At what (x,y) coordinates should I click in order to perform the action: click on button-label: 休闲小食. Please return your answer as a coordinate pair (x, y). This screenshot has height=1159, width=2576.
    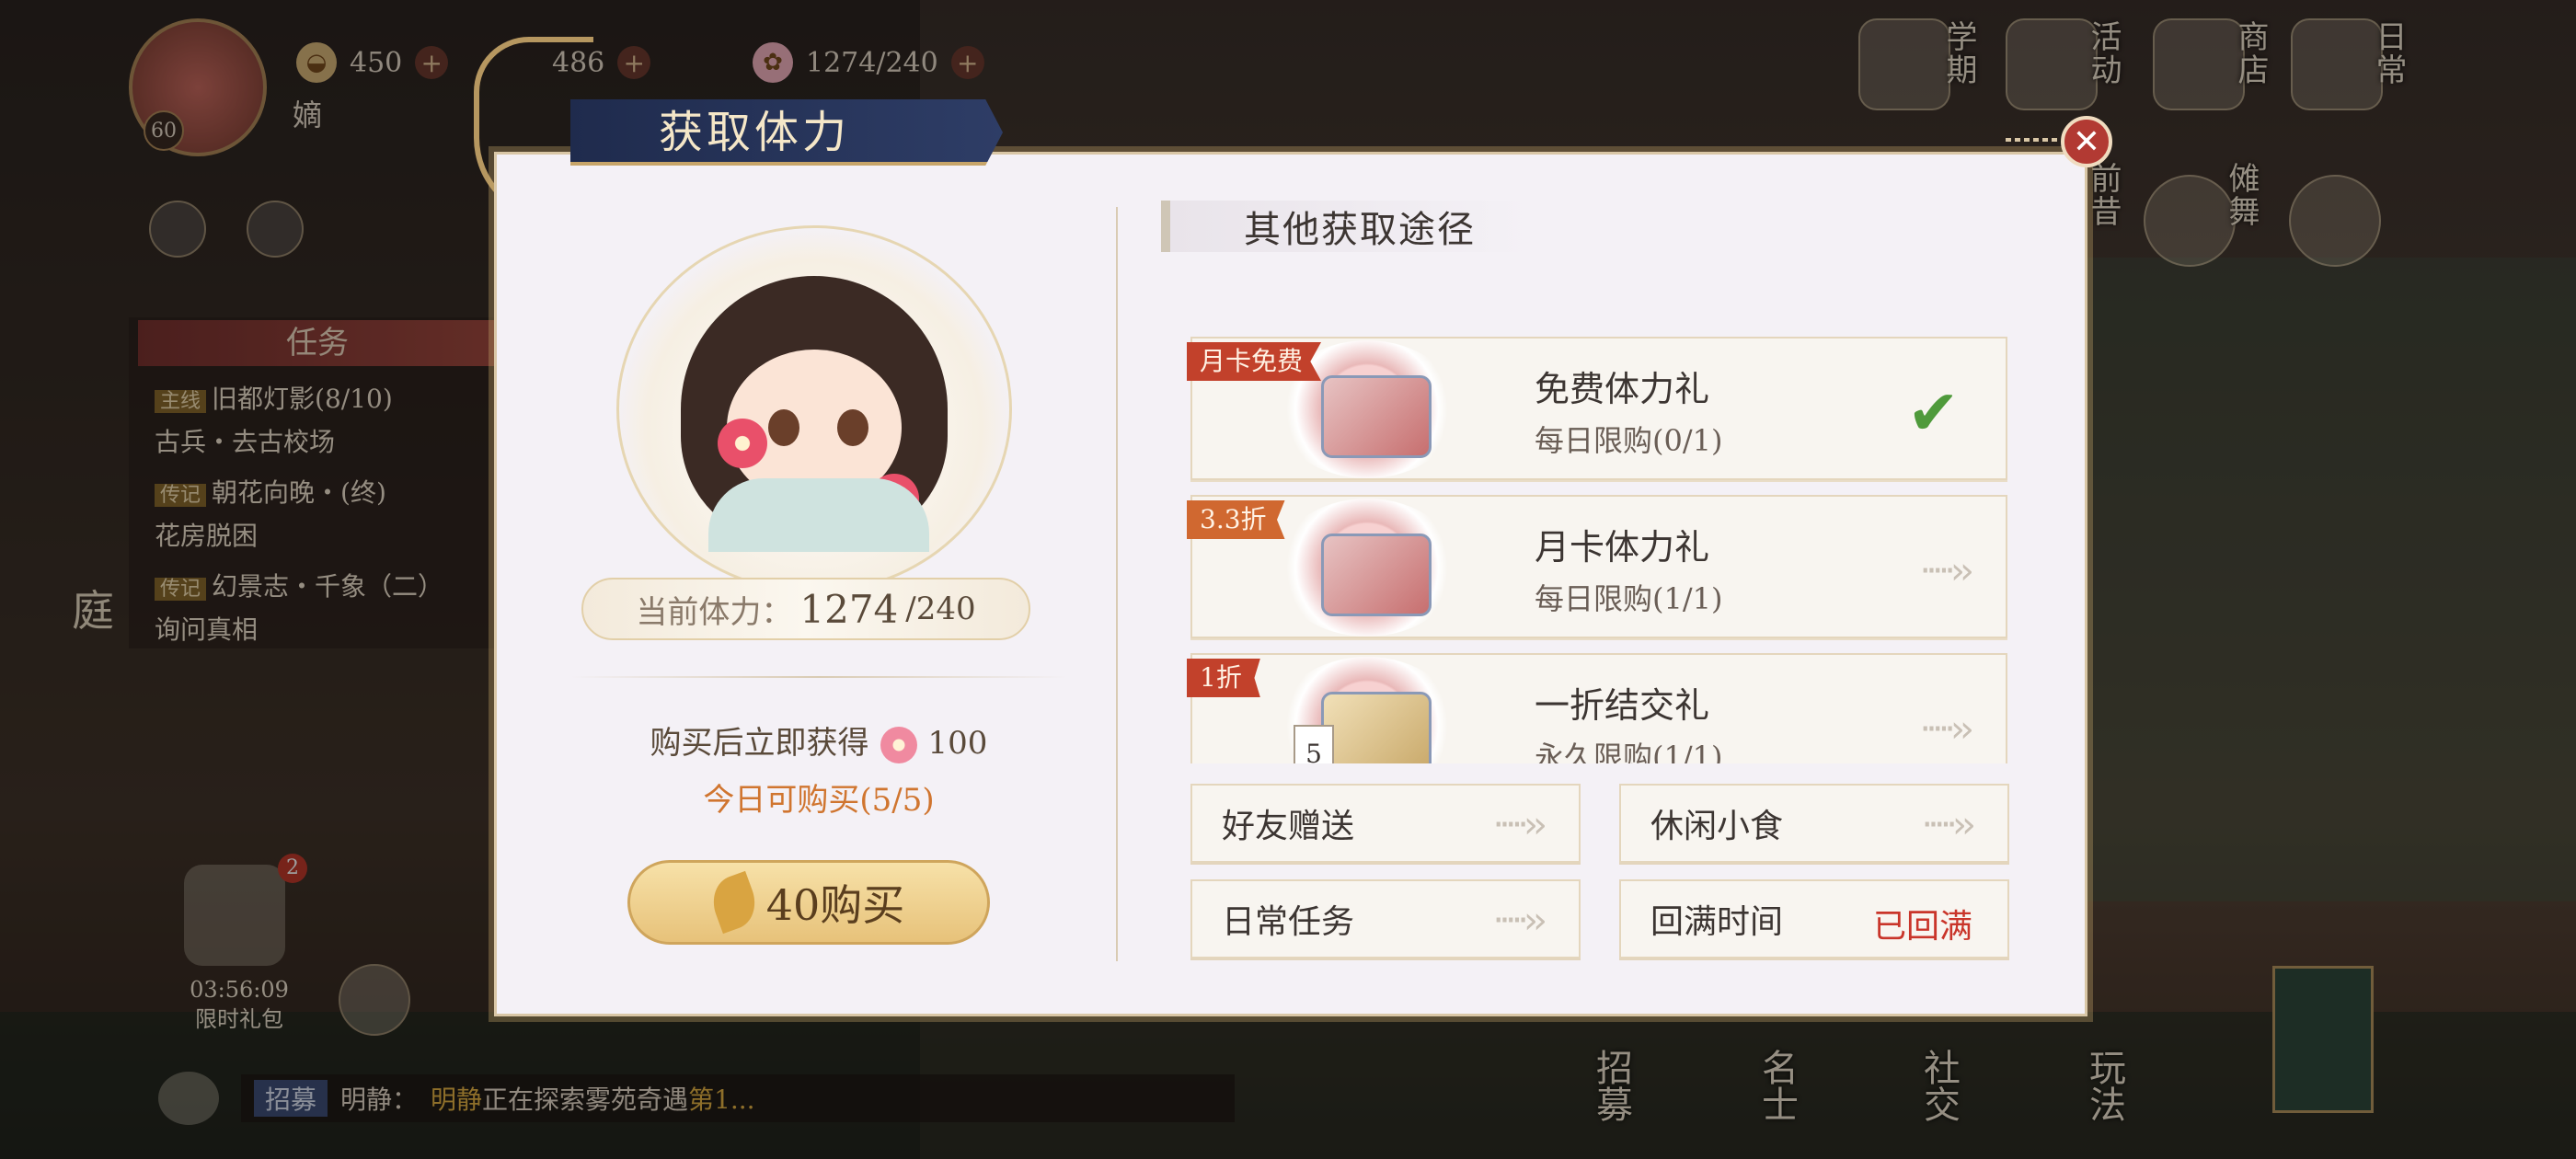
    Looking at the image, I should click on (1717, 826).